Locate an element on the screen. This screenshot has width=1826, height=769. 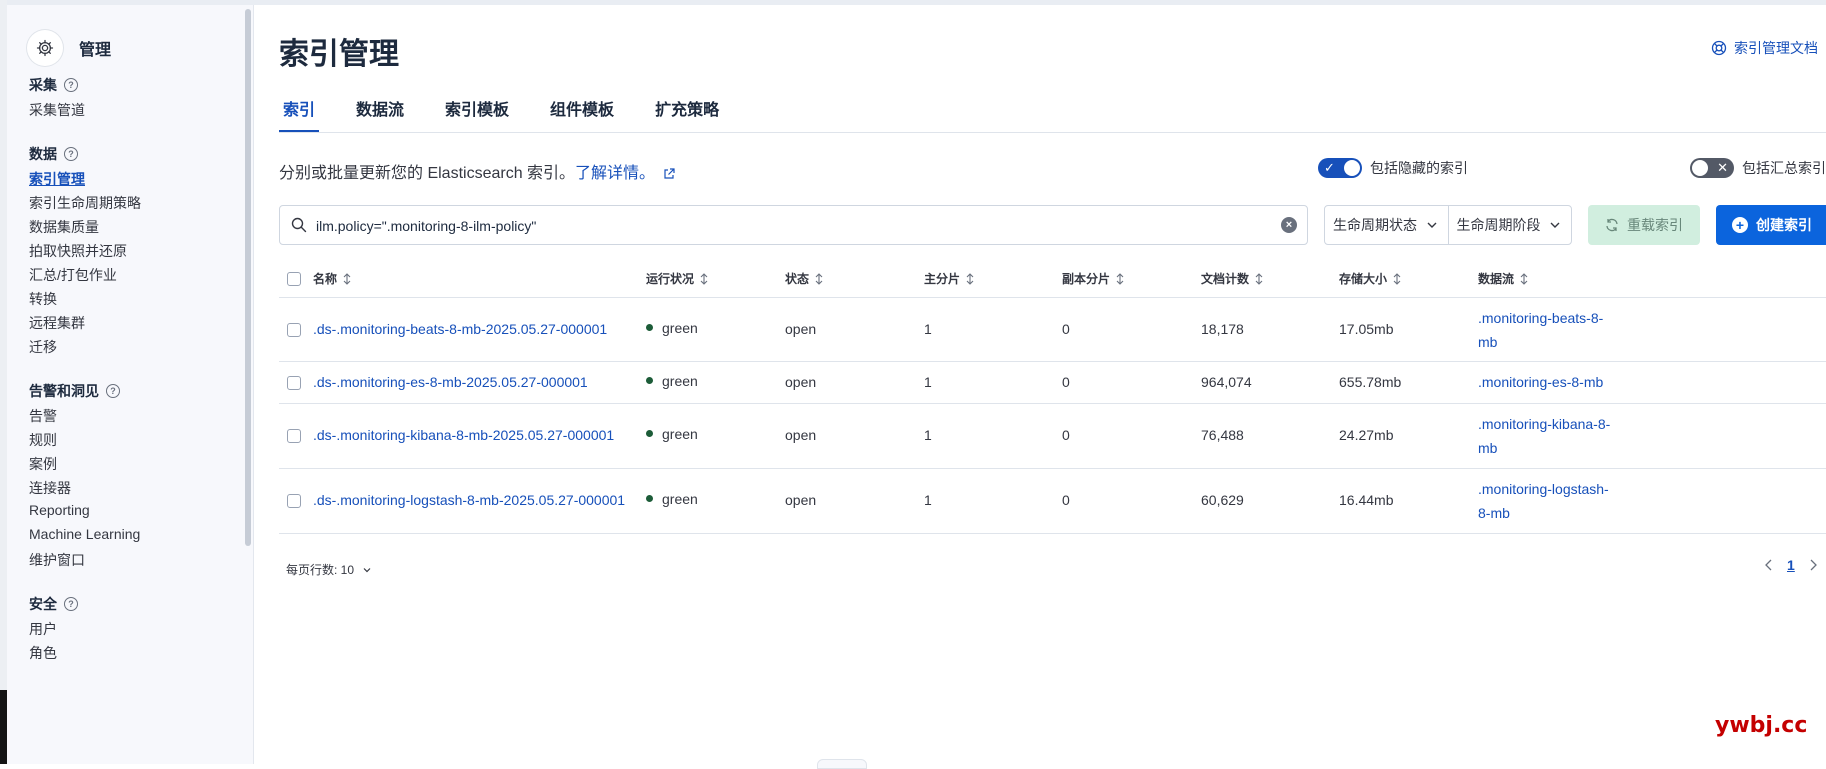
toggle-switch-on: ✓ is located at coordinates (1340, 168).